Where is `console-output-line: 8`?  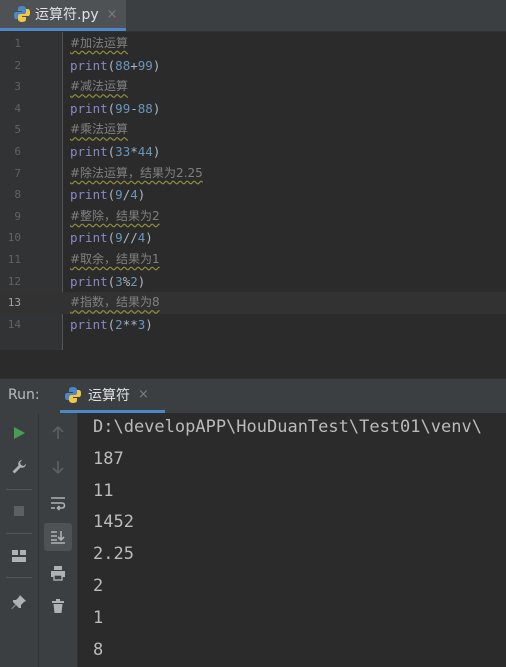 console-output-line: 8 is located at coordinates (98, 649).